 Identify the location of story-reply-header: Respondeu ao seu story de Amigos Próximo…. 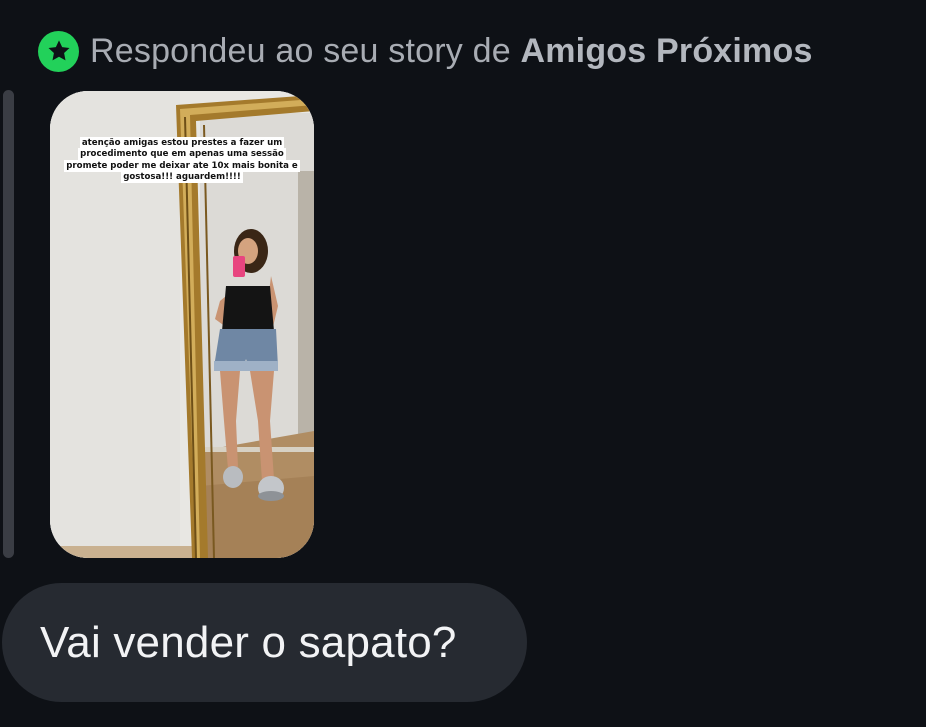
(425, 51).